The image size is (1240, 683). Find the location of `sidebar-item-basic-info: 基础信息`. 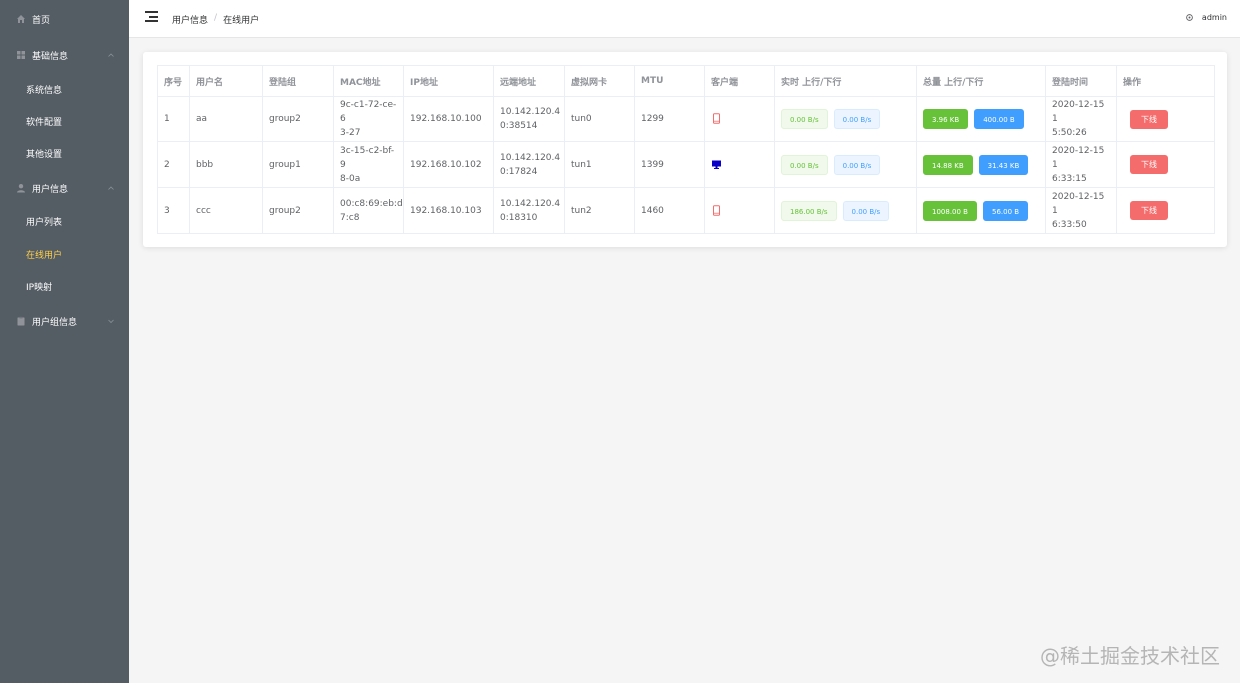

sidebar-item-basic-info: 基础信息 is located at coordinates (64, 55).